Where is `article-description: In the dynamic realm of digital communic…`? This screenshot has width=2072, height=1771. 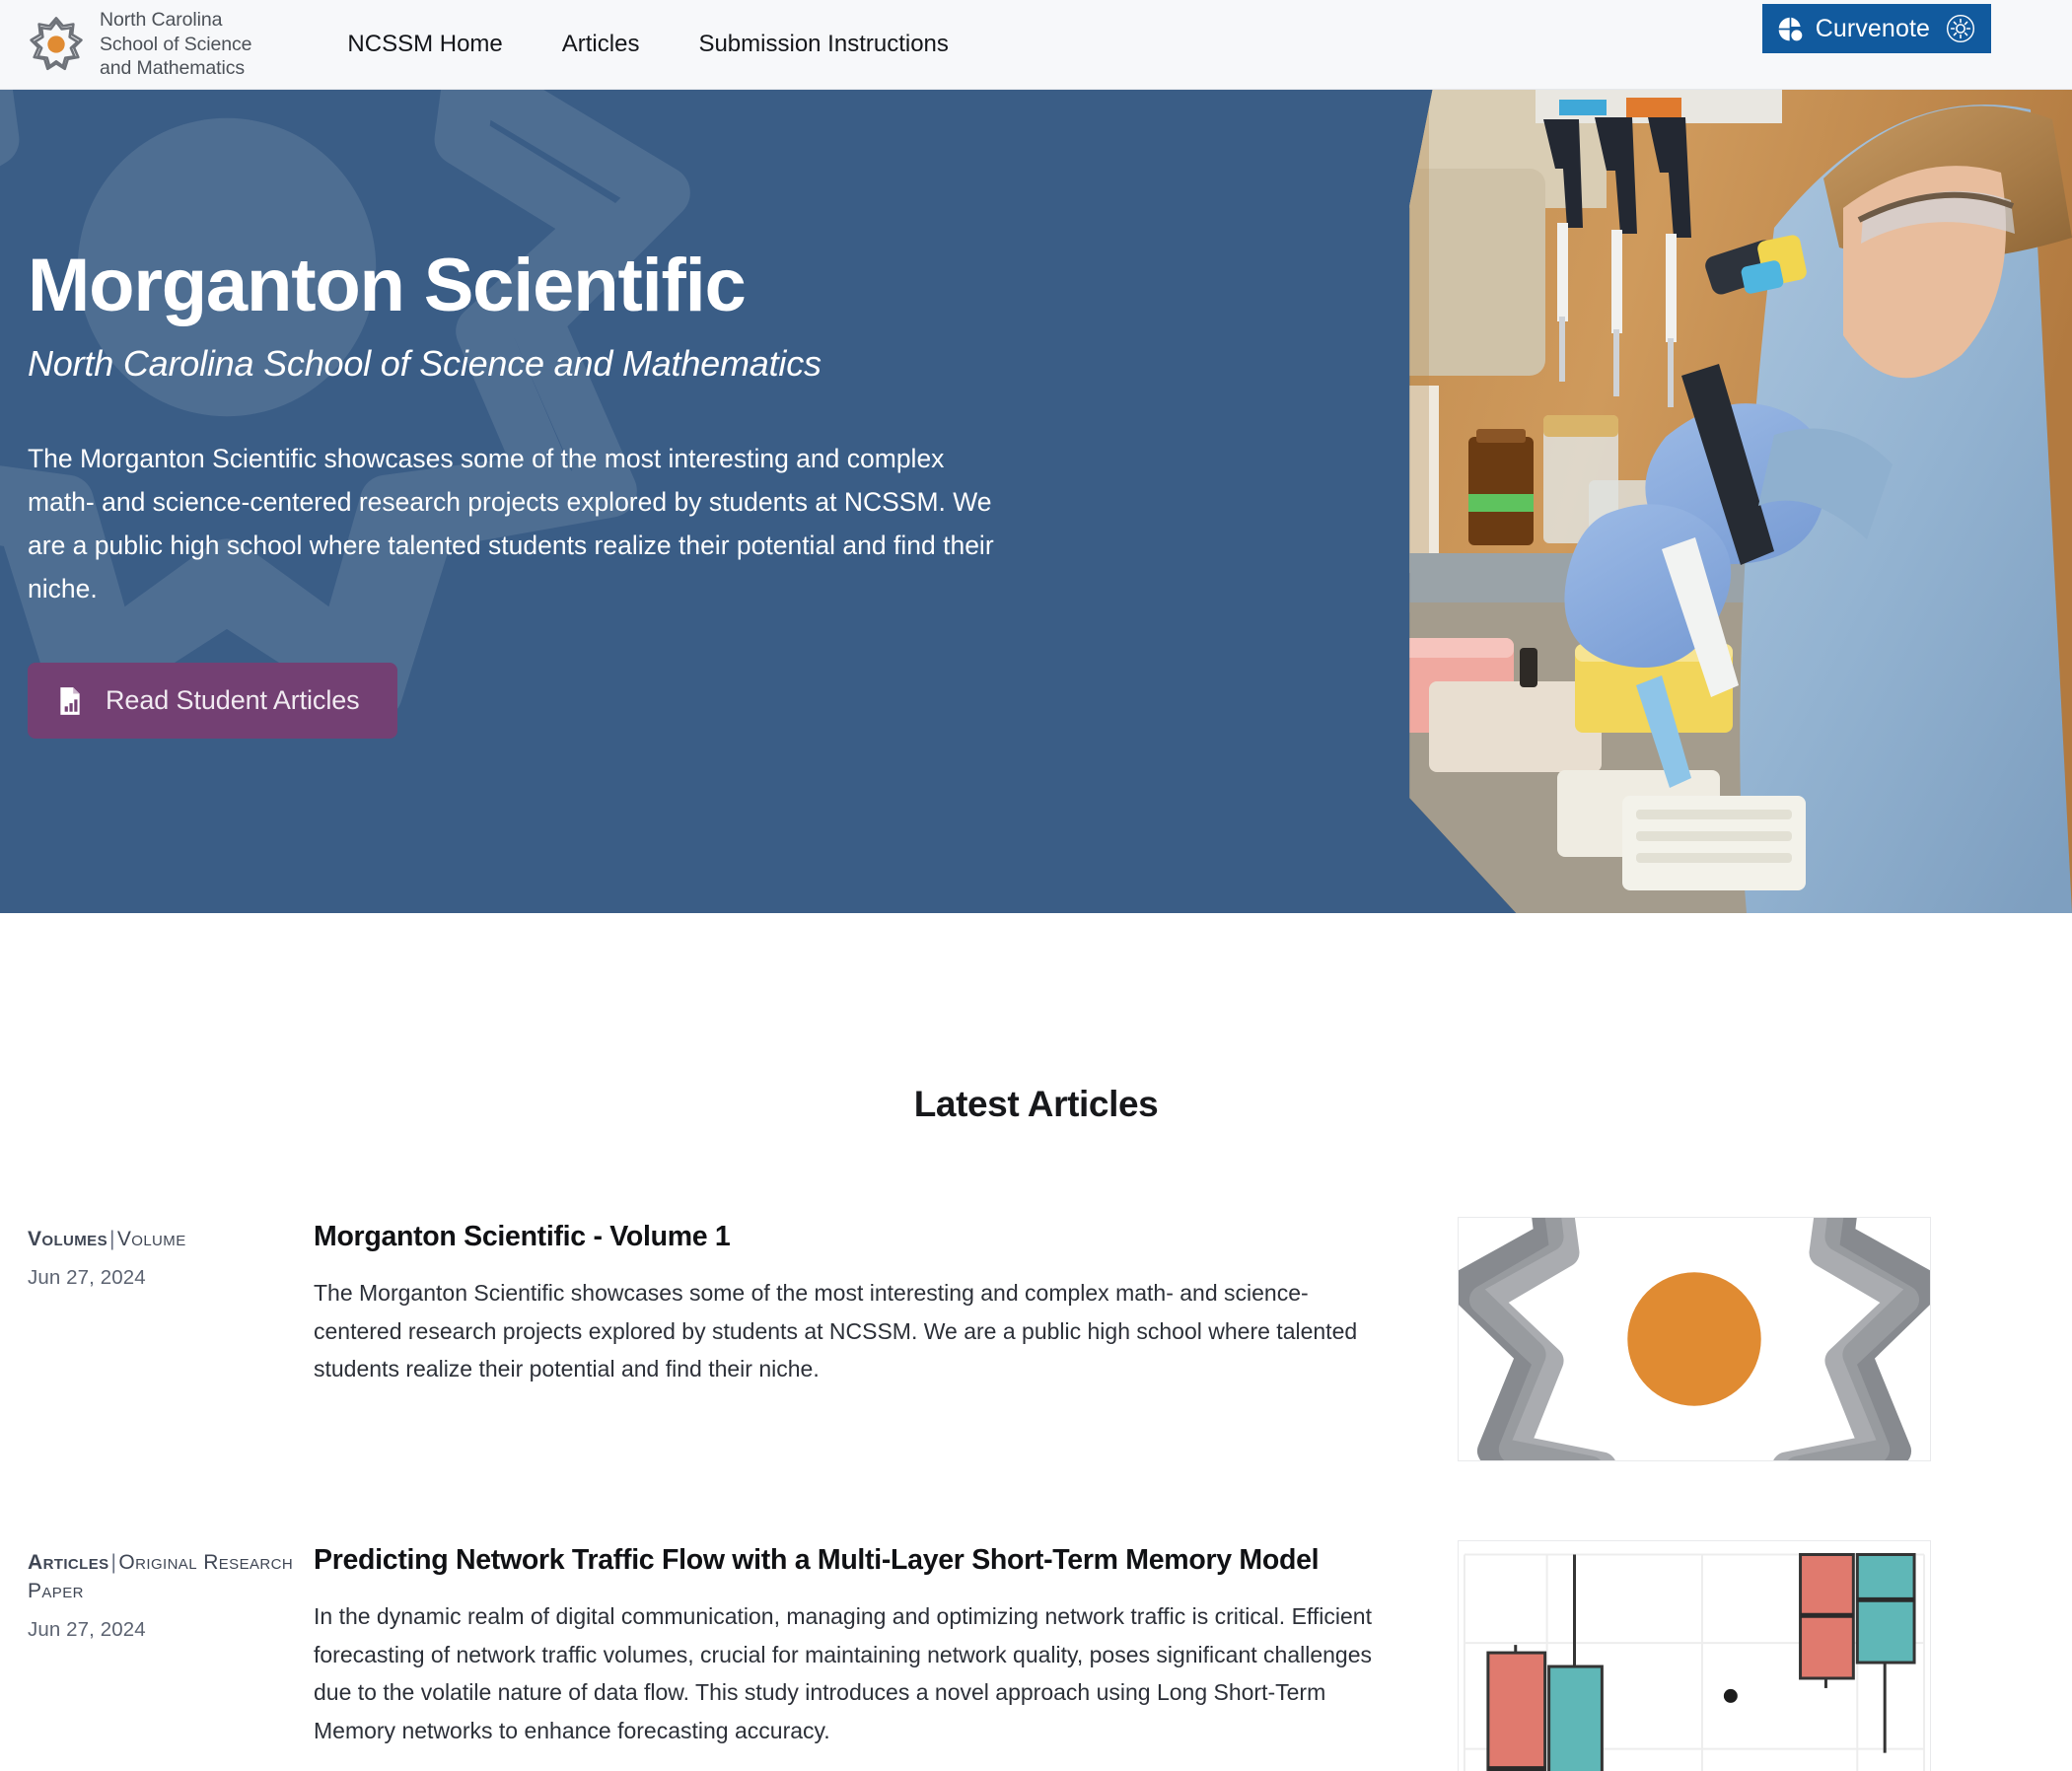 article-description: In the dynamic realm of digital communic… is located at coordinates (843, 1673).